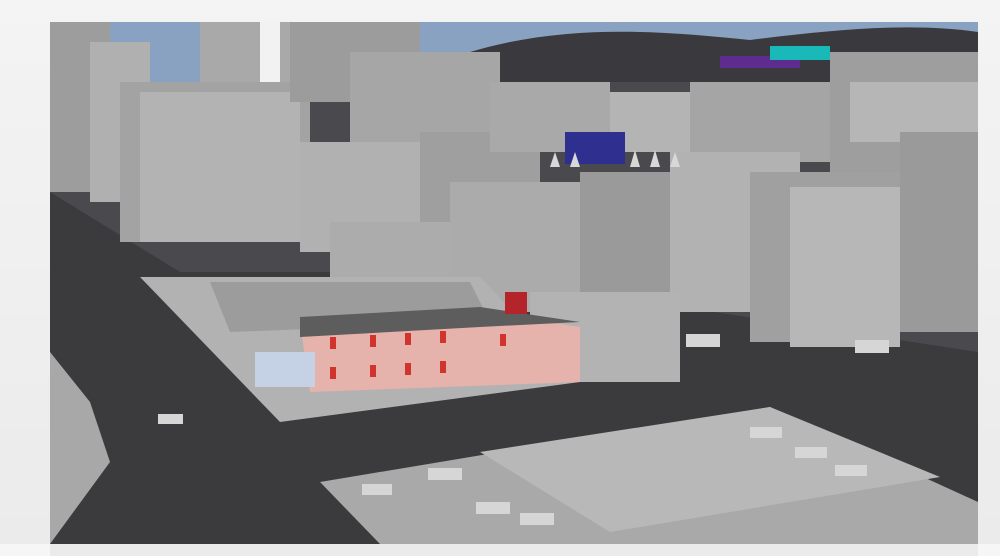 This screenshot has height=556, width=1000. Describe the element at coordinates (500, 550) in the screenshot. I see `bottom-blur-border` at that location.